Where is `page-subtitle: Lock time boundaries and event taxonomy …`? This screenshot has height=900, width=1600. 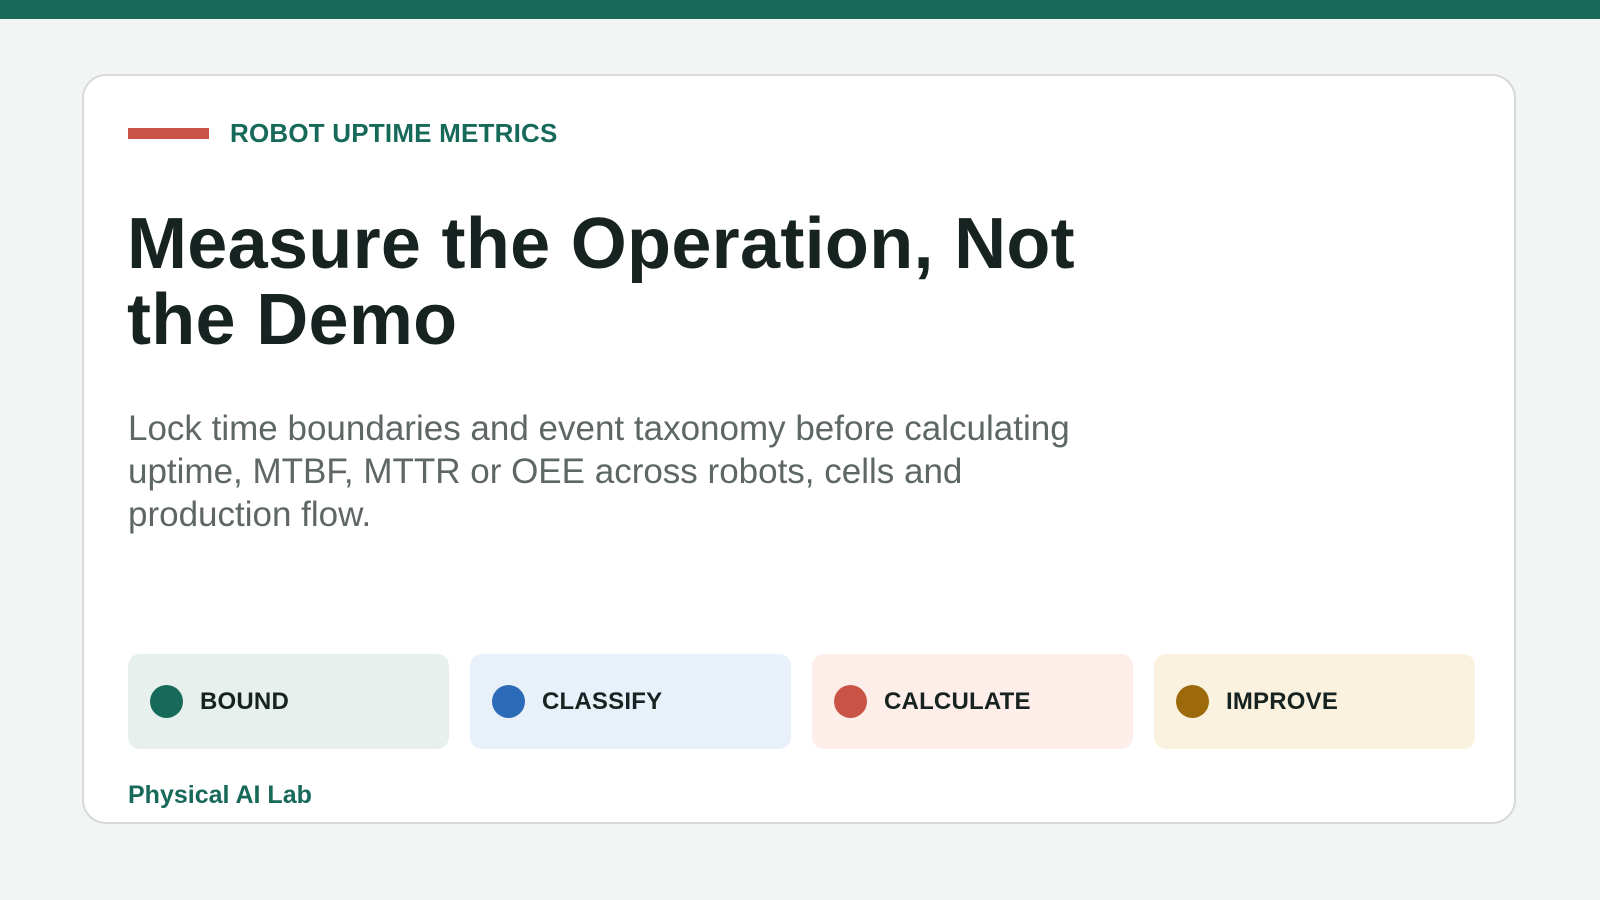
page-subtitle: Lock time boundaries and event taxonomy … is located at coordinates (599, 471).